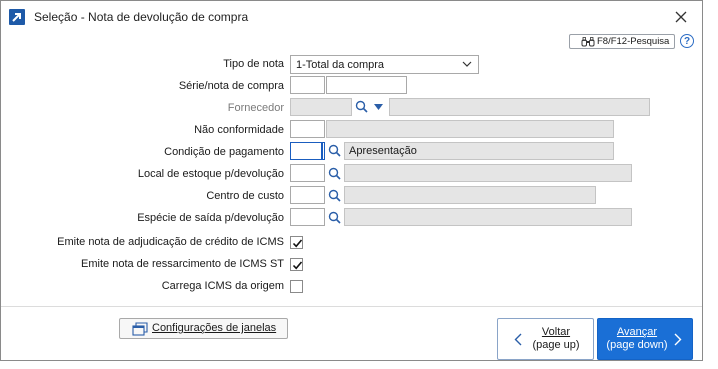 Image resolution: width=718 pixels, height=369 pixels. What do you see at coordinates (214, 328) in the screenshot?
I see `config-windows-label: Configurações de janelas` at bounding box center [214, 328].